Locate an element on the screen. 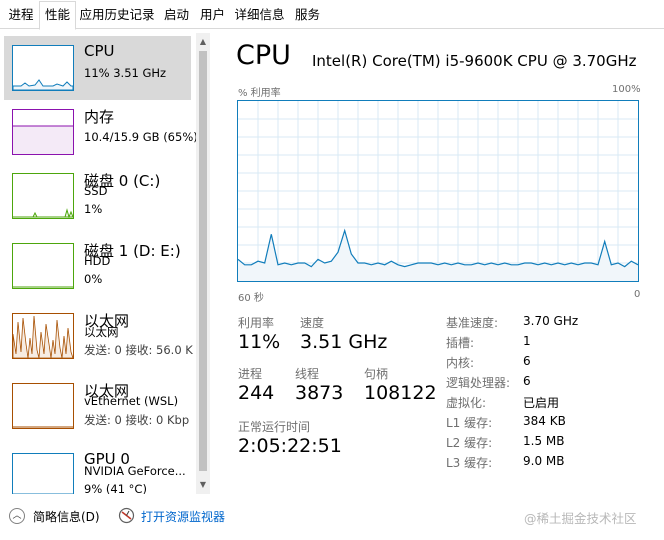 This screenshot has width=664, height=540. graph-y-max-label: 100% is located at coordinates (626, 89).